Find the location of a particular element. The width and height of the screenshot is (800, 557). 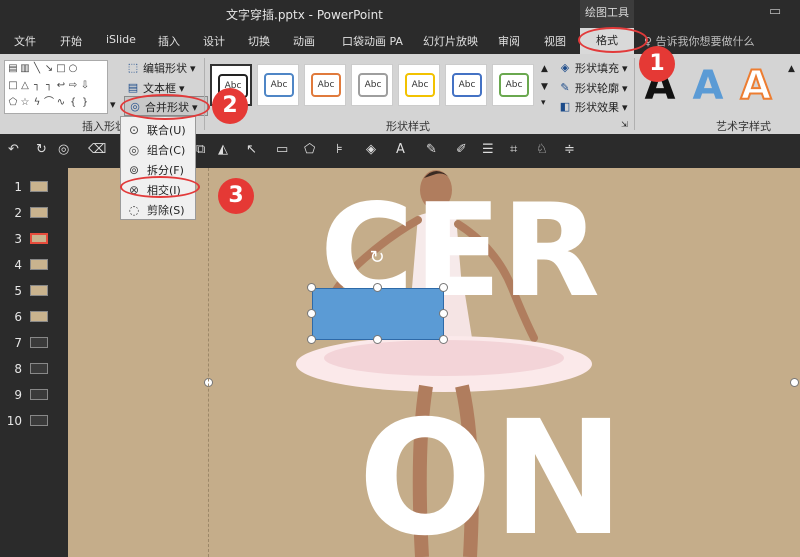

crop-icon: ⌗ is located at coordinates (513, 149).